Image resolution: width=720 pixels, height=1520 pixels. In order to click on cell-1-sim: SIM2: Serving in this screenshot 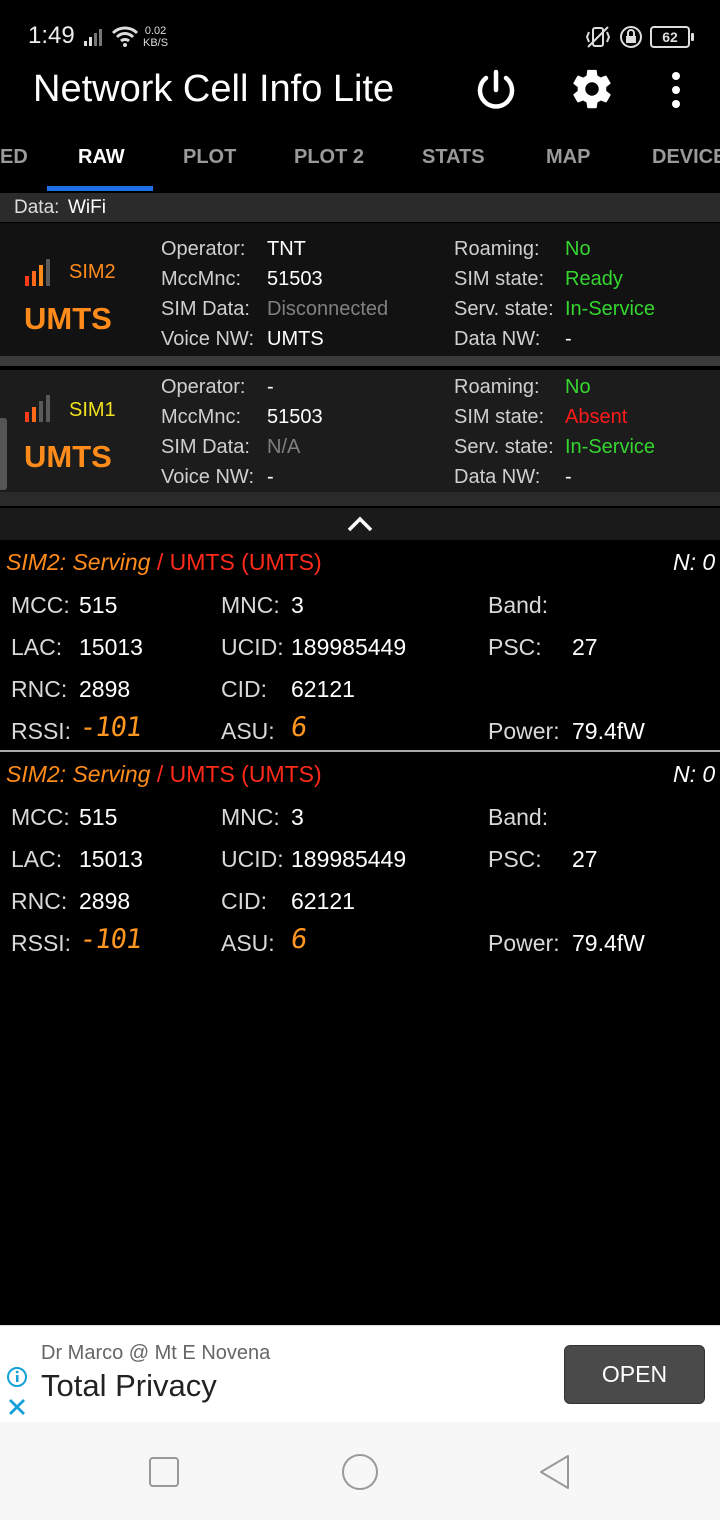, I will do `click(78, 562)`.